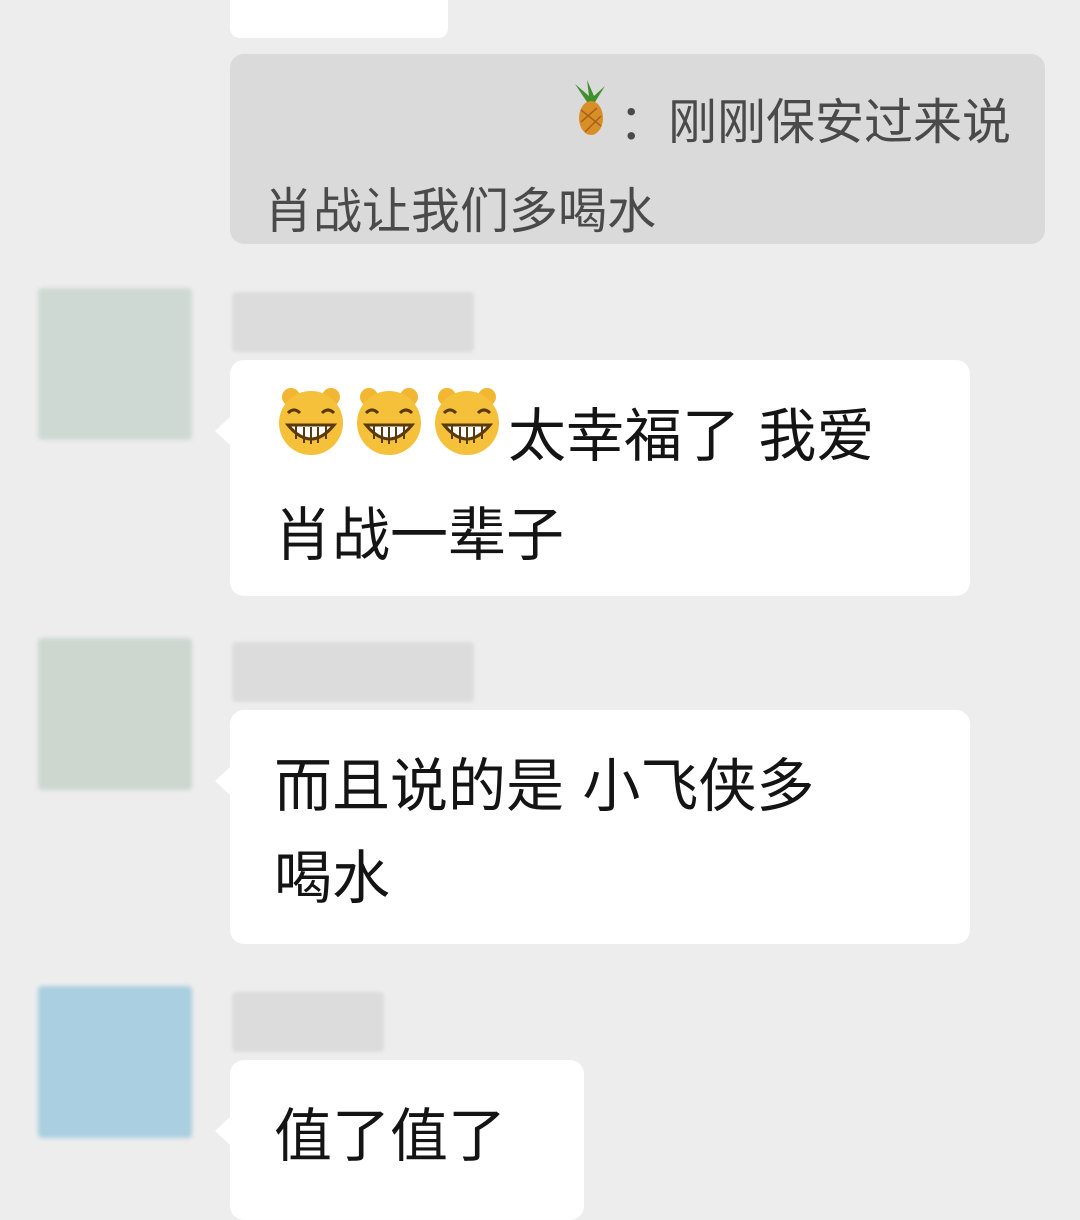  What do you see at coordinates (460, 211) in the screenshot?
I see `quote-text-line-2: 肖战让我们多喝水` at bounding box center [460, 211].